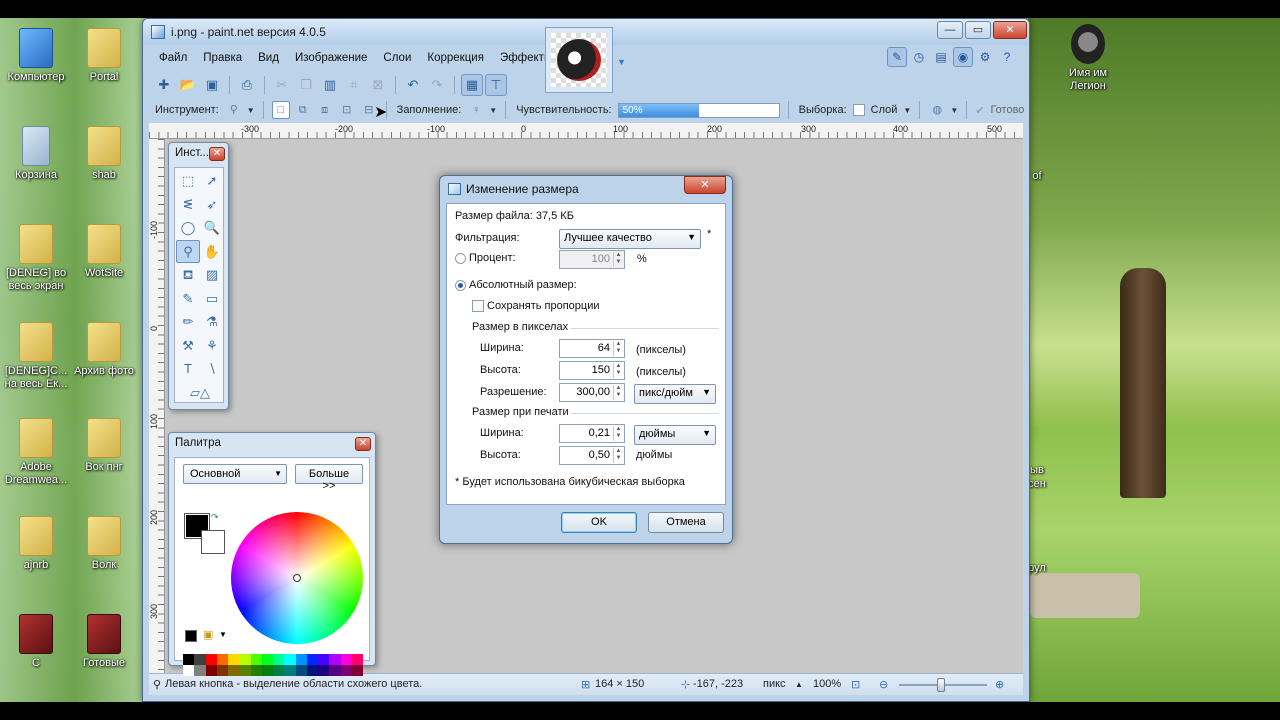 This screenshot has height=720, width=1280. What do you see at coordinates (329, 478) in the screenshot?
I see `more-colors-button: Больше >>` at bounding box center [329, 478].